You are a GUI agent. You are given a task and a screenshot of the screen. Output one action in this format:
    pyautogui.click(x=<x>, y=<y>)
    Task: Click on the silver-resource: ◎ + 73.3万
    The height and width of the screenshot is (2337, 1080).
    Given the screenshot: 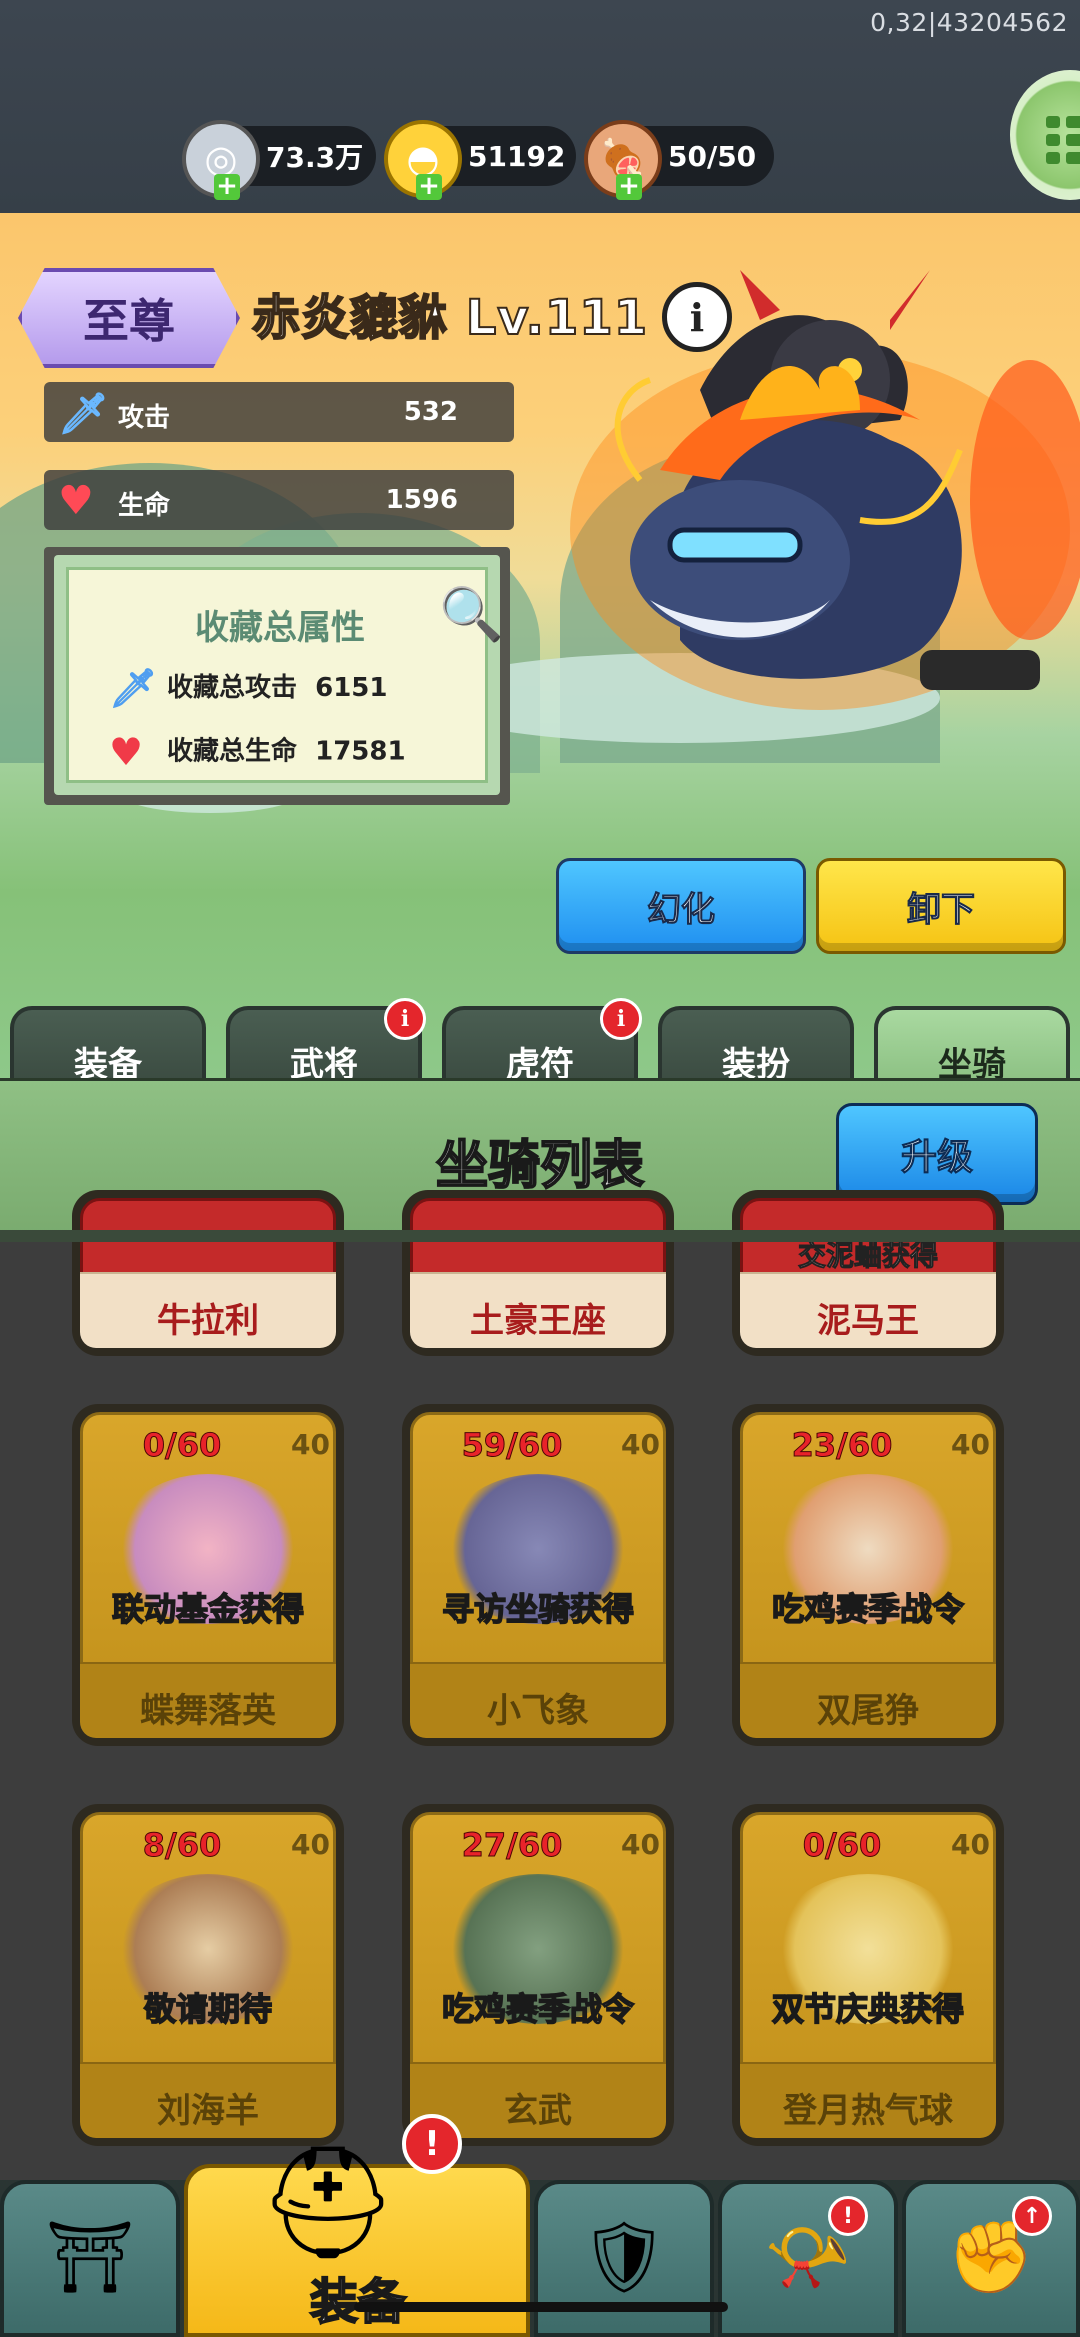 What is the action you would take?
    pyautogui.click(x=279, y=160)
    